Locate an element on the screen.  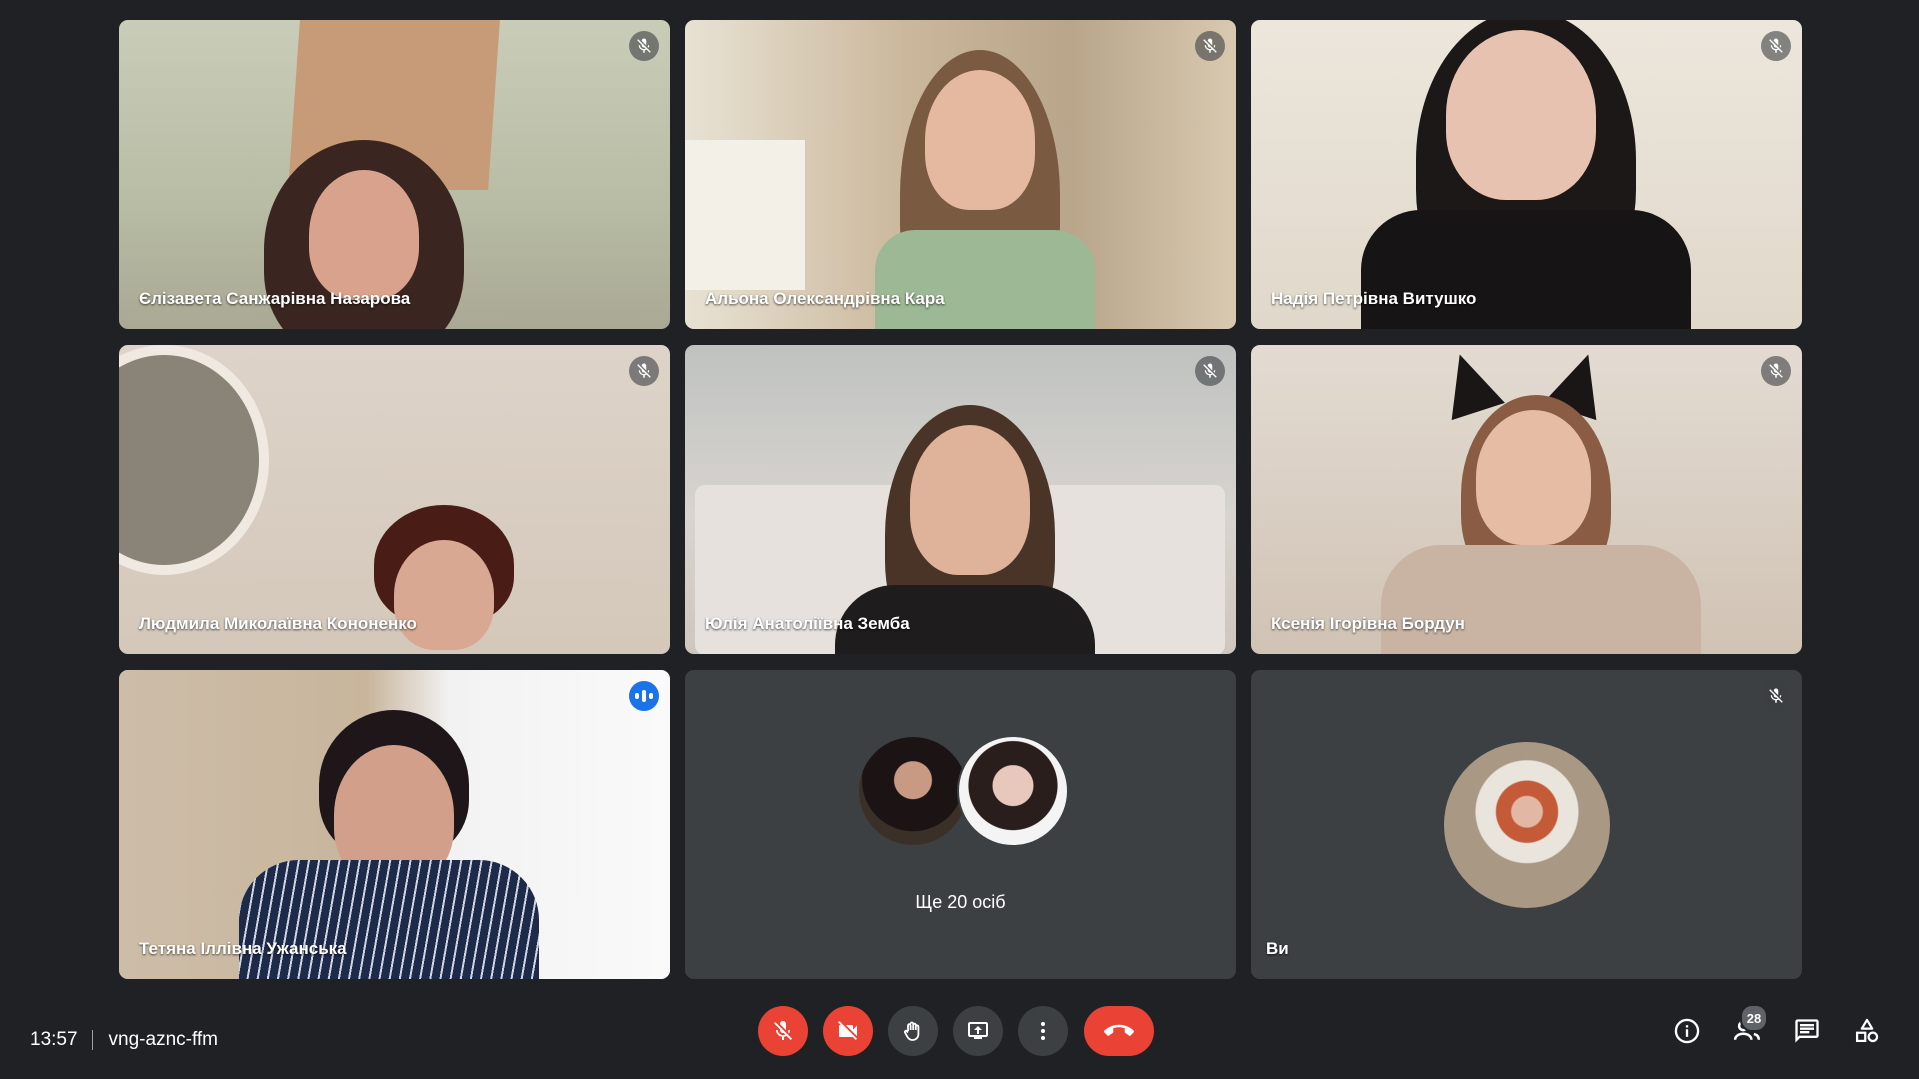
info-icon is located at coordinates (1687, 1031).